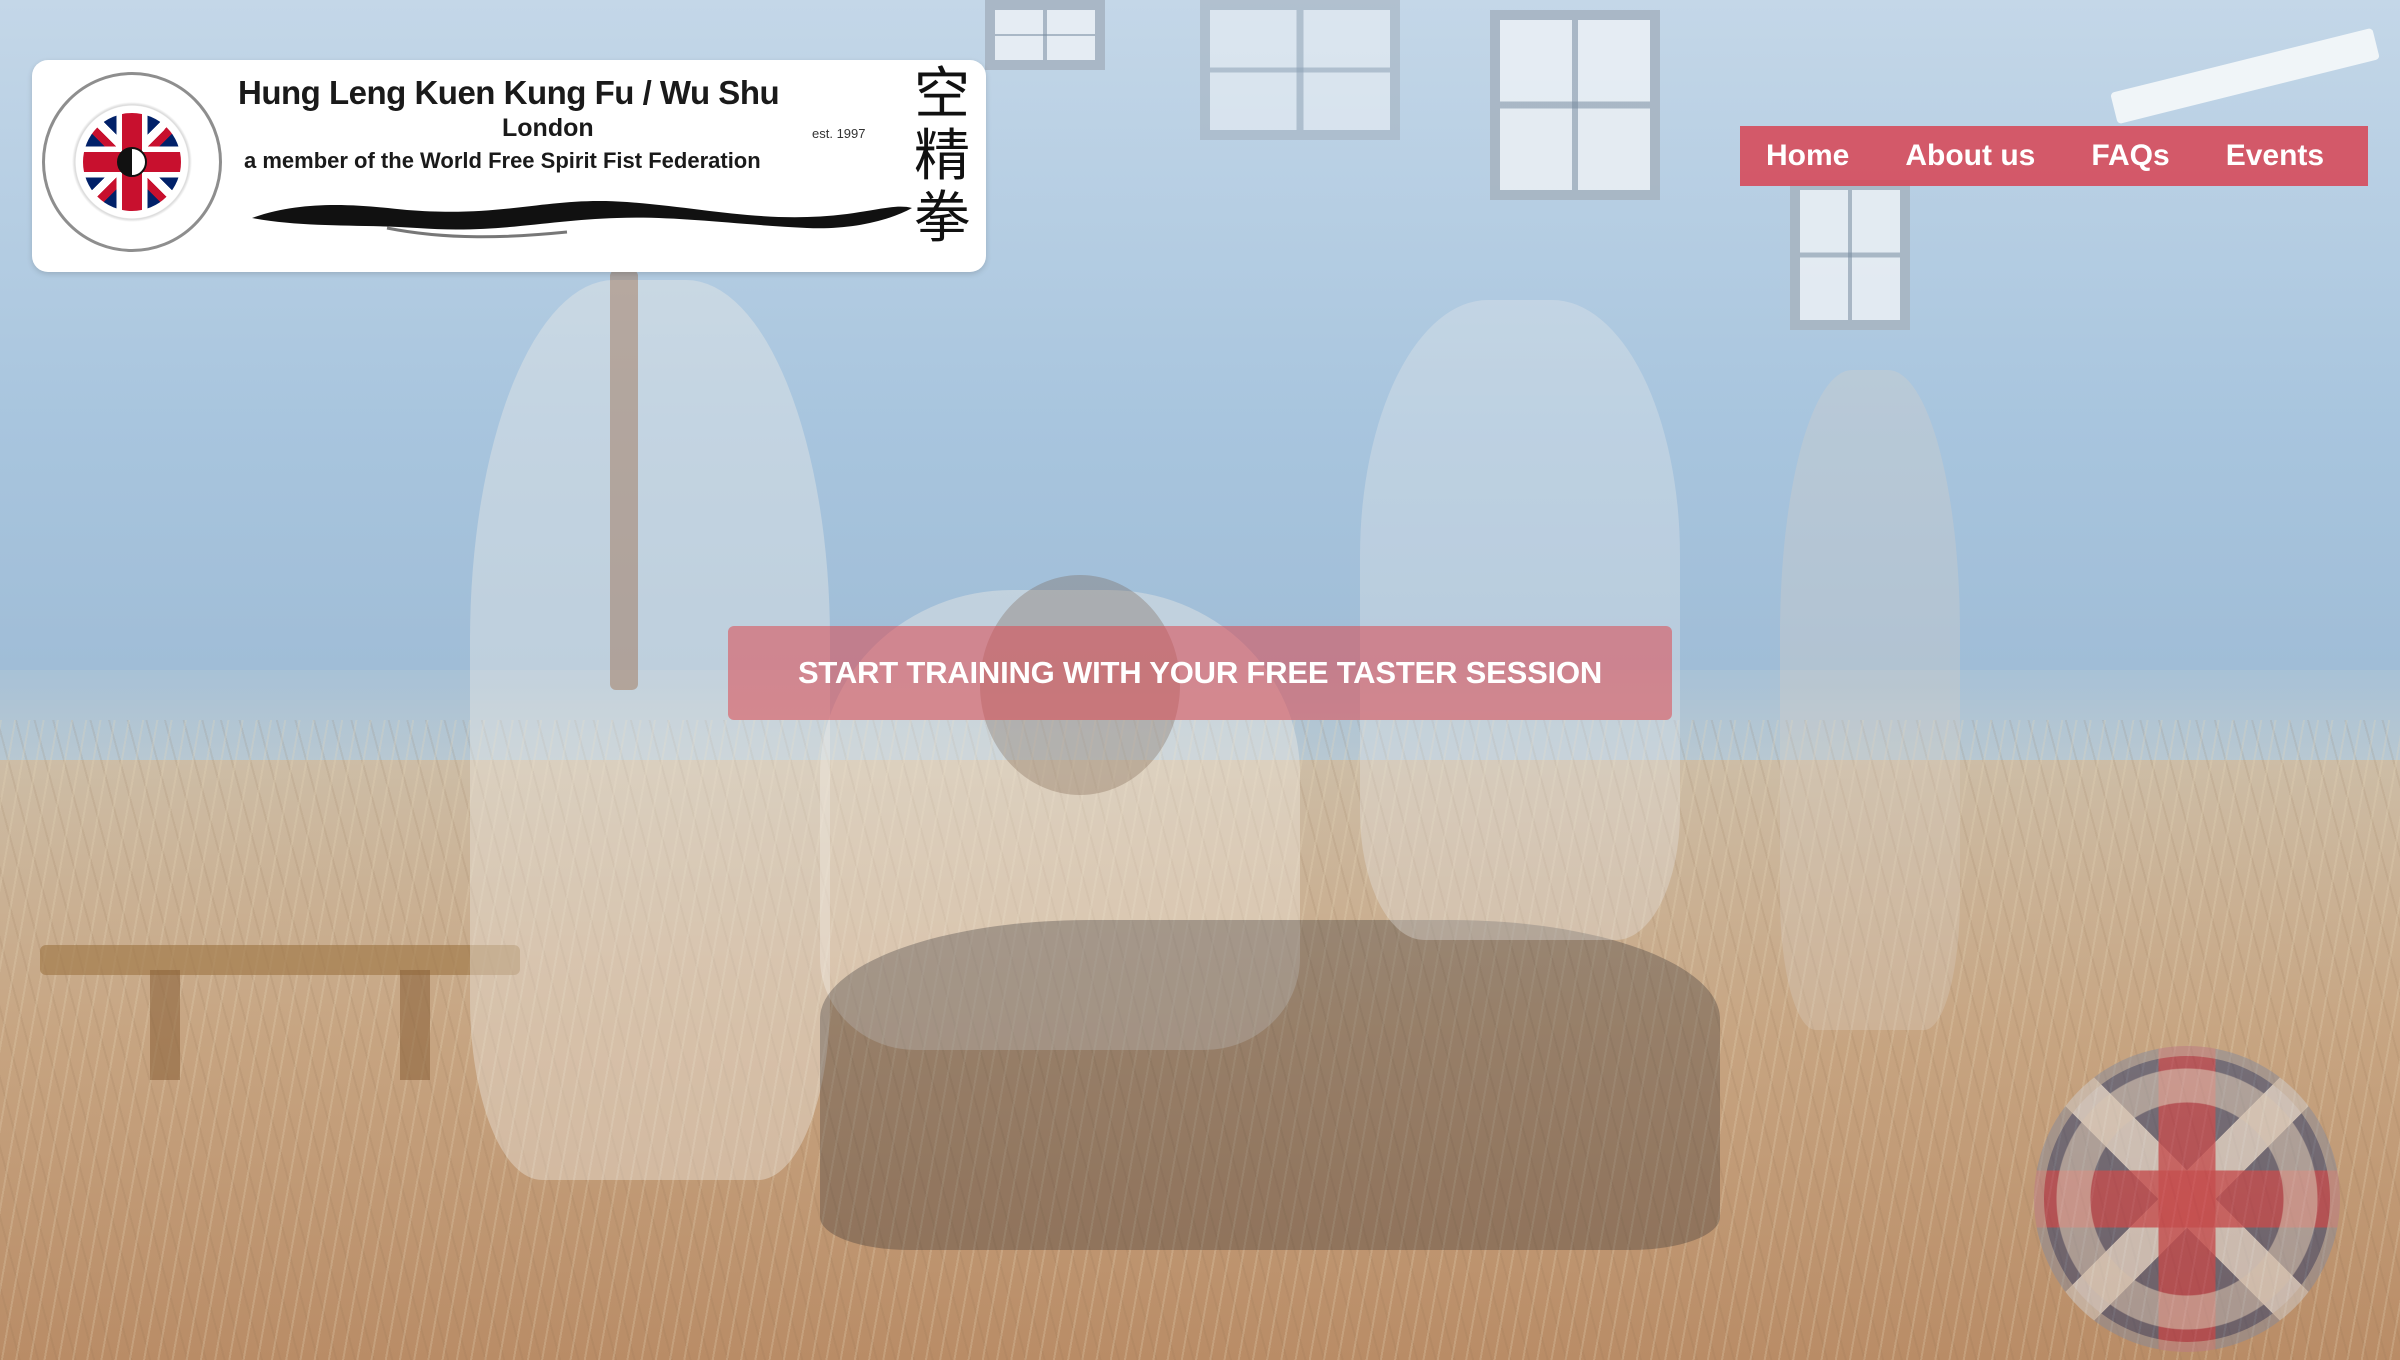  What do you see at coordinates (1807, 156) in the screenshot?
I see `nav-item-home: Home` at bounding box center [1807, 156].